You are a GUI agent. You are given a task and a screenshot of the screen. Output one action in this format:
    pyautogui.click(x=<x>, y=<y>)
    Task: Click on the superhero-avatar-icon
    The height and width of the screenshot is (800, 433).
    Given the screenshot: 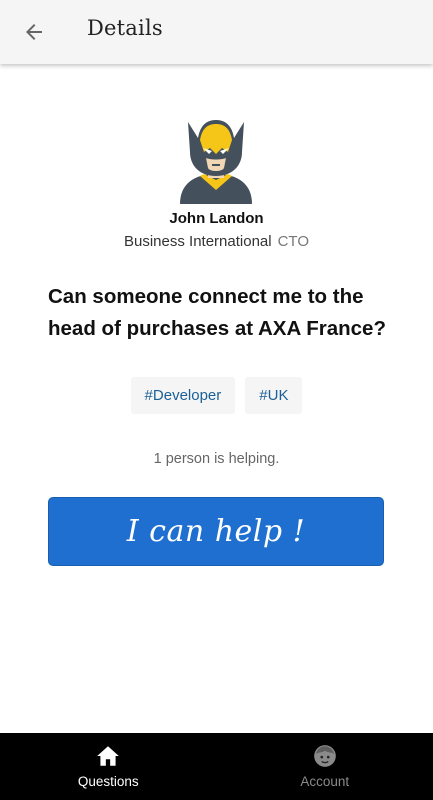 What is the action you would take?
    pyautogui.click(x=216, y=162)
    